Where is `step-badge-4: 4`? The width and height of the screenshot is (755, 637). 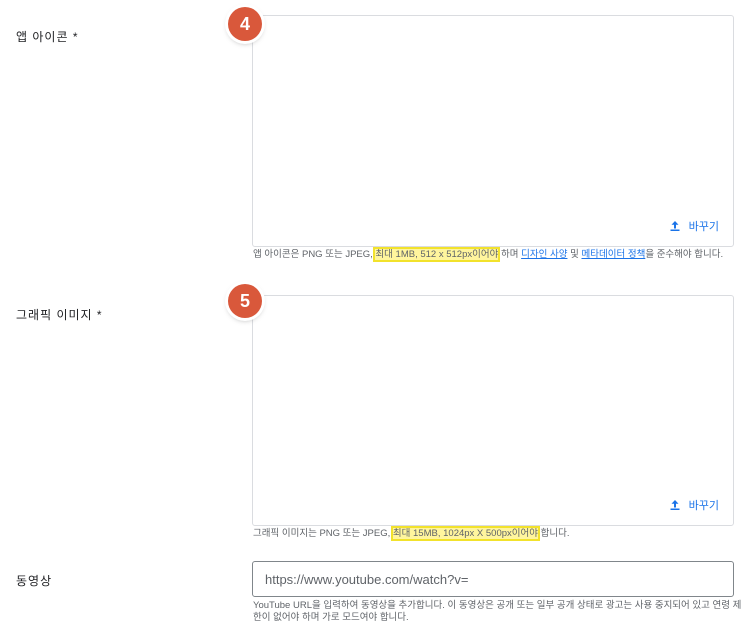
step-badge-4: 4 is located at coordinates (245, 24).